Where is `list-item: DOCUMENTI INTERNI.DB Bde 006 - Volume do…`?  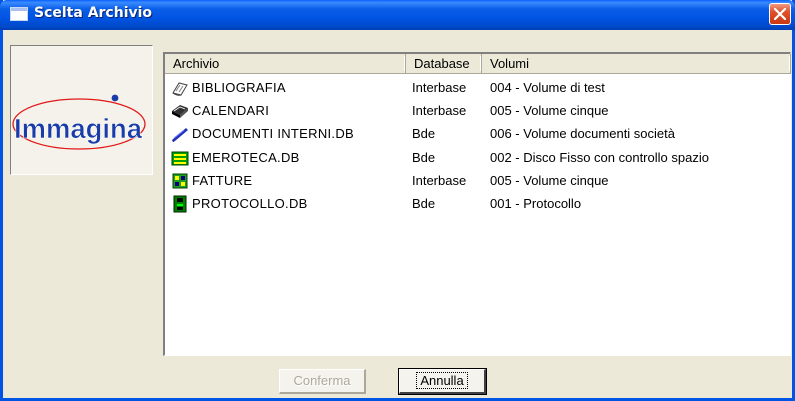
list-item: DOCUMENTI INTERNI.DB Bde 006 - Volume do… is located at coordinates (478, 134).